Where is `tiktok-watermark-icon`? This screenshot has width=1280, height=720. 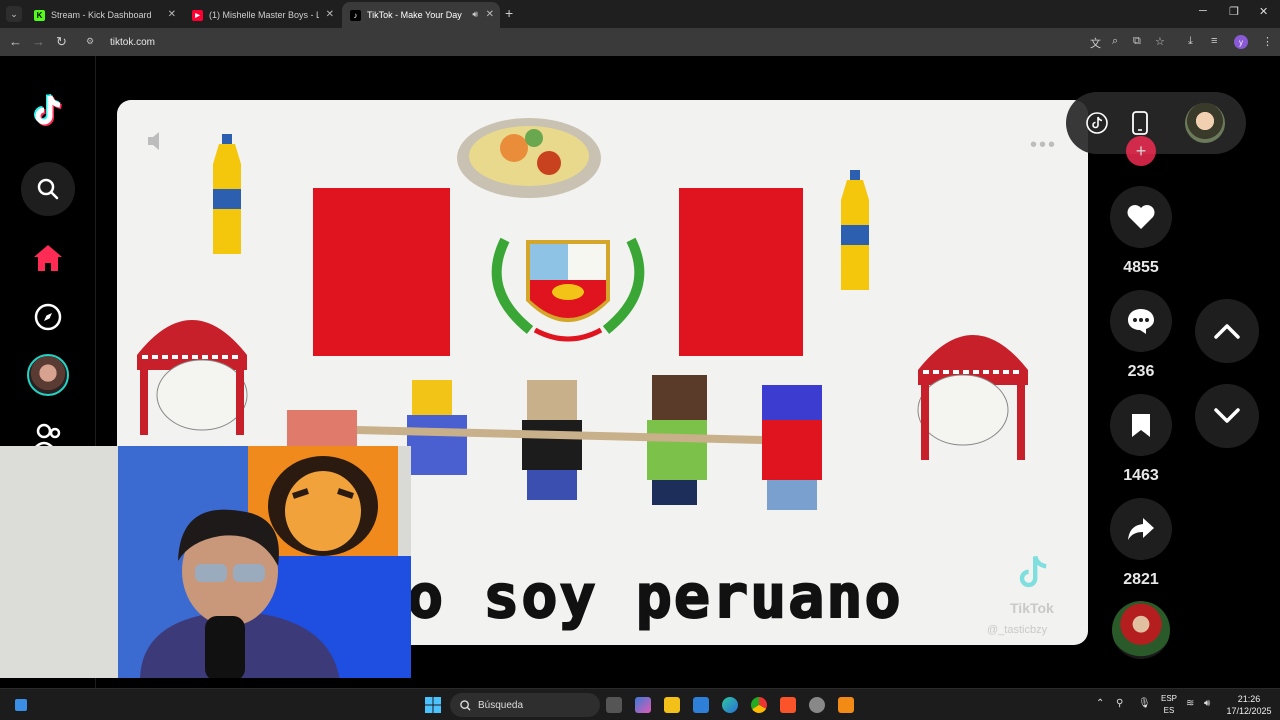
tiktok-watermark-icon is located at coordinates (1033, 571).